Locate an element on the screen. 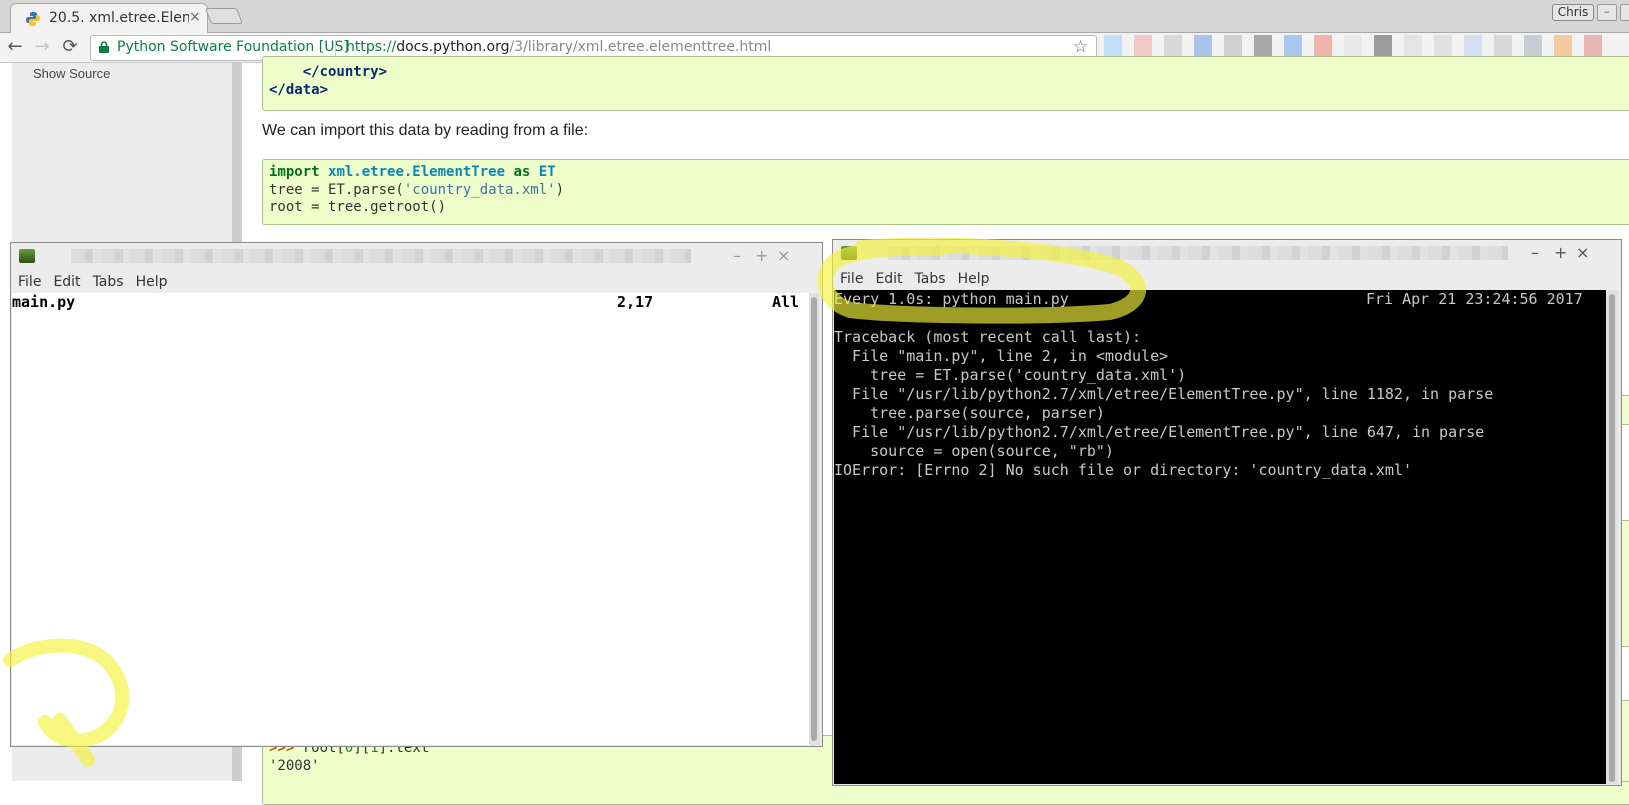 Image resolution: width=1629 pixels, height=805 pixels. url-scheme: https:// is located at coordinates (371, 47).